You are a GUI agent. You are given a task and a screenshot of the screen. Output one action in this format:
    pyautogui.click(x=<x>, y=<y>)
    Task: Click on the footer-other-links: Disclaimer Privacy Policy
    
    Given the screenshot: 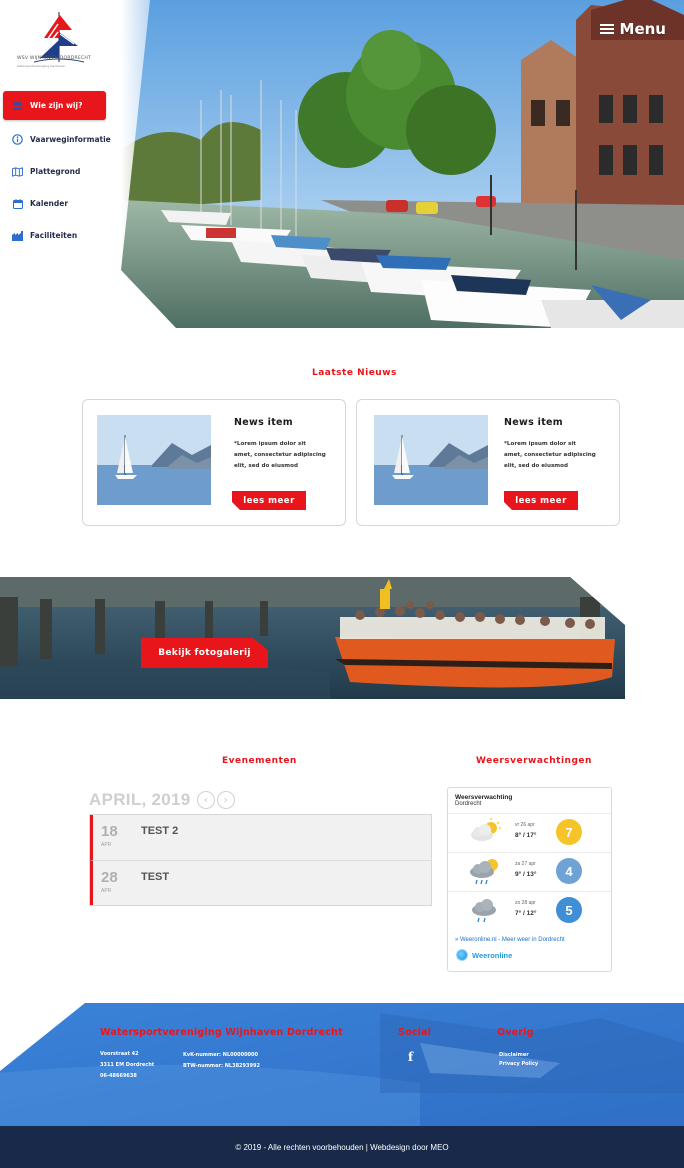 What is the action you would take?
    pyautogui.click(x=518, y=1060)
    